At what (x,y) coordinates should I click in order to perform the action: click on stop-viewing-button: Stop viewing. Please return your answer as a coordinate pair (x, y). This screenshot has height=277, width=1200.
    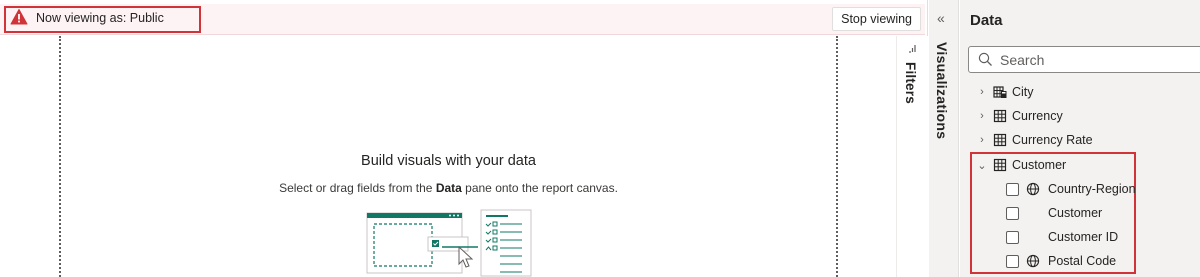
    Looking at the image, I should click on (876, 19).